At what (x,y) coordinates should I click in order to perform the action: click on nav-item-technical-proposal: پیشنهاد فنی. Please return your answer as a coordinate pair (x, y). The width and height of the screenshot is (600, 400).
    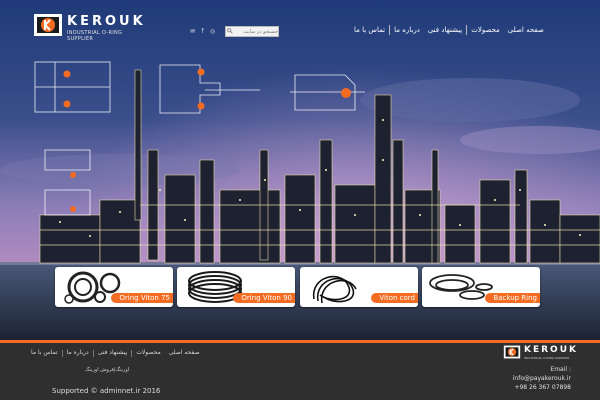
    Looking at the image, I should click on (445, 30).